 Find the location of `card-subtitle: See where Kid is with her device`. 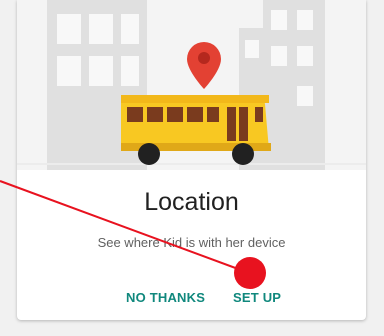

card-subtitle: See where Kid is with her device is located at coordinates (191, 242).